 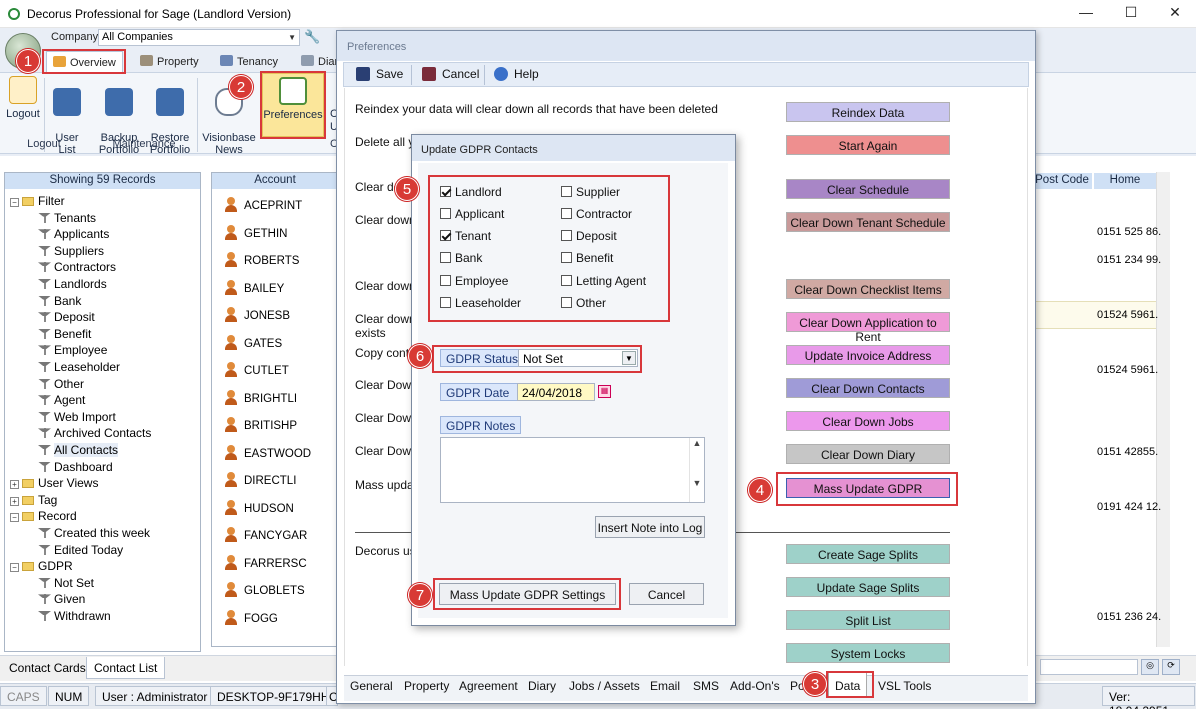 What do you see at coordinates (1089, 667) in the screenshot?
I see `search-input` at bounding box center [1089, 667].